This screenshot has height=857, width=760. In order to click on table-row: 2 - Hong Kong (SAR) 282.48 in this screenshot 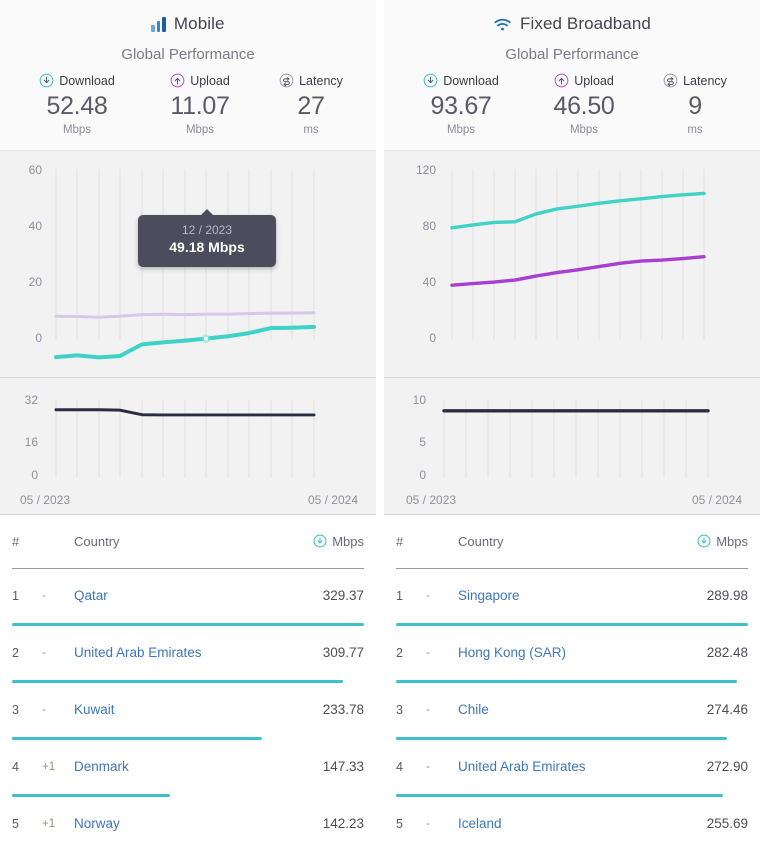, I will do `click(572, 654)`.